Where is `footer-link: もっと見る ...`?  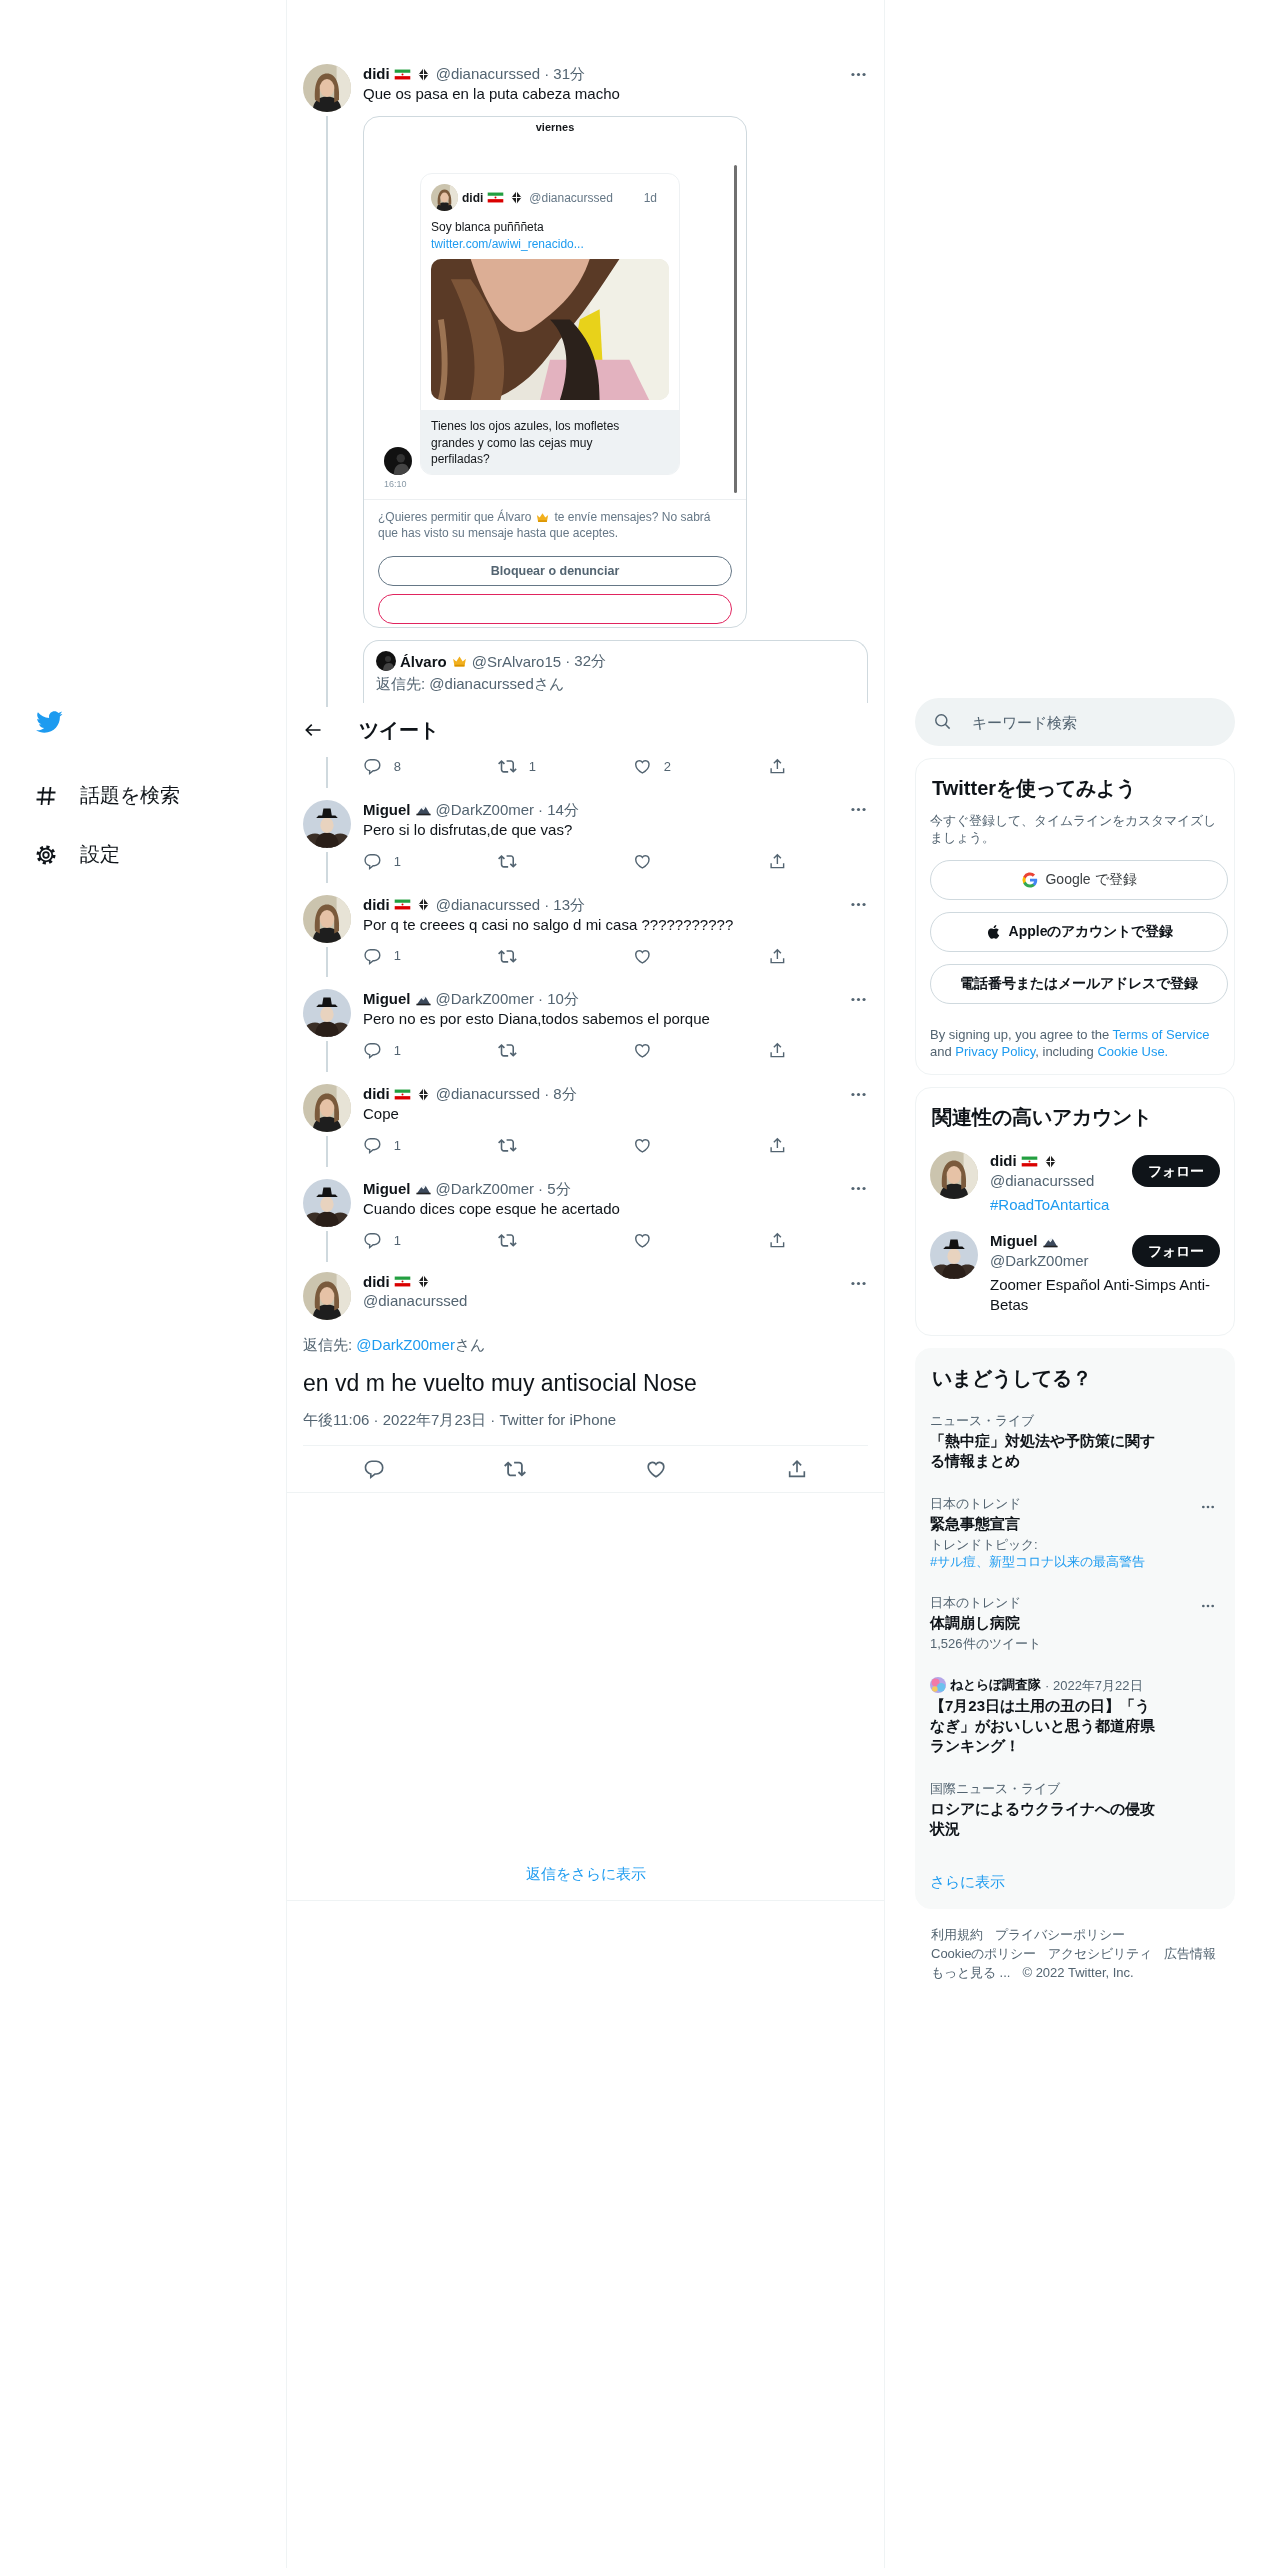 footer-link: もっと見る ... is located at coordinates (971, 1972).